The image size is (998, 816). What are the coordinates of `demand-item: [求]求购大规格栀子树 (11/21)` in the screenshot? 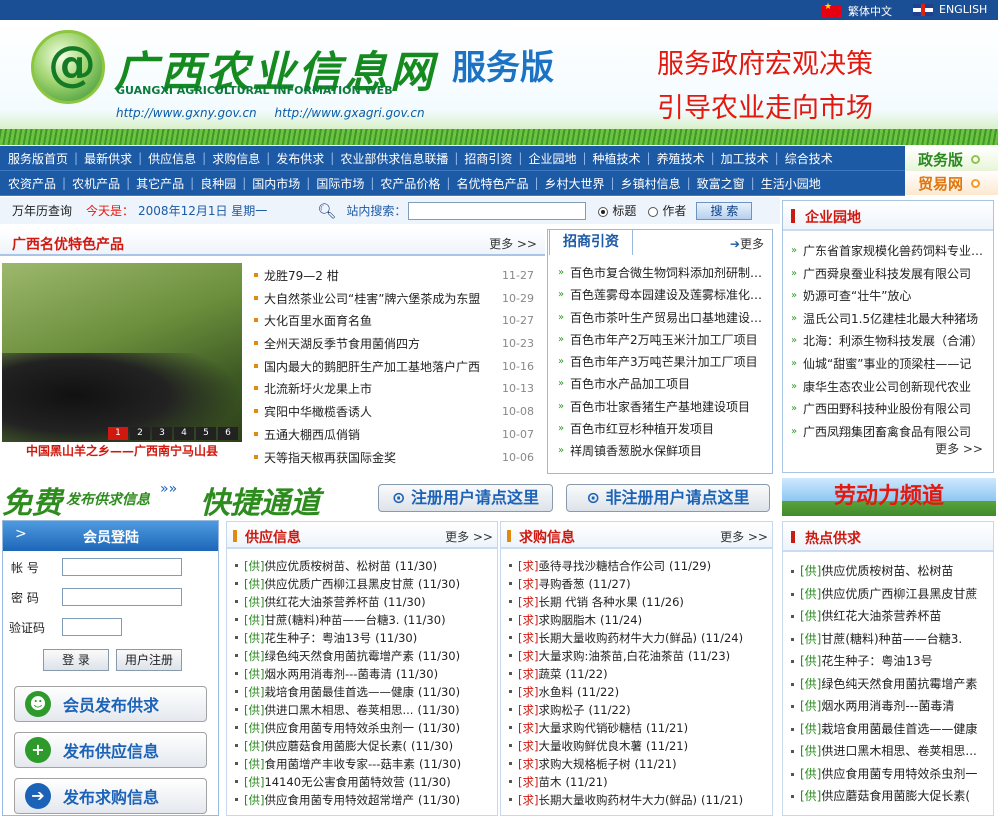 It's located at (639, 764).